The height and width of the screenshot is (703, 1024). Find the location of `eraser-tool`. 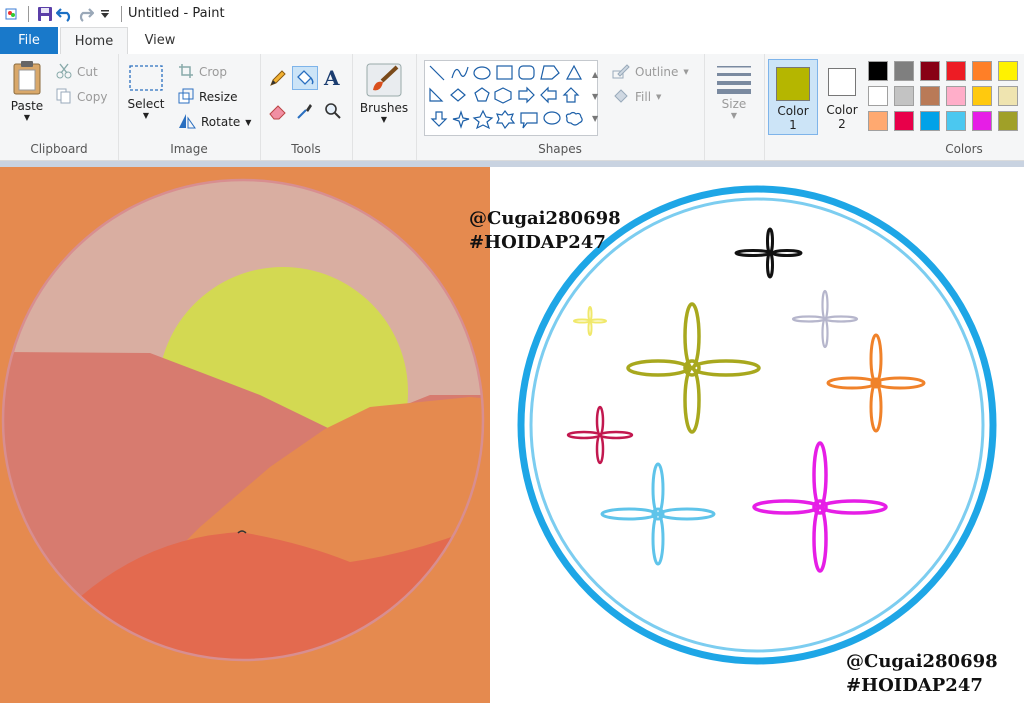

eraser-tool is located at coordinates (278, 113).